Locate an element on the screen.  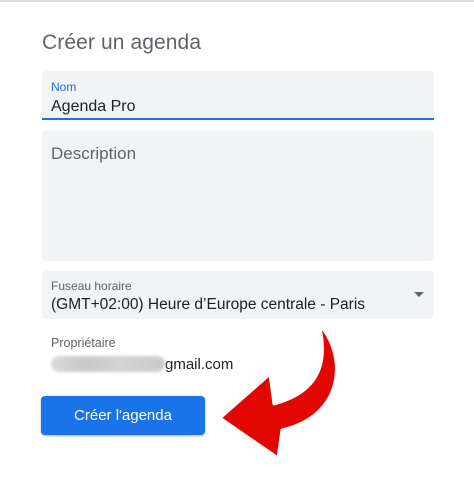
top-divider is located at coordinates (237, 1).